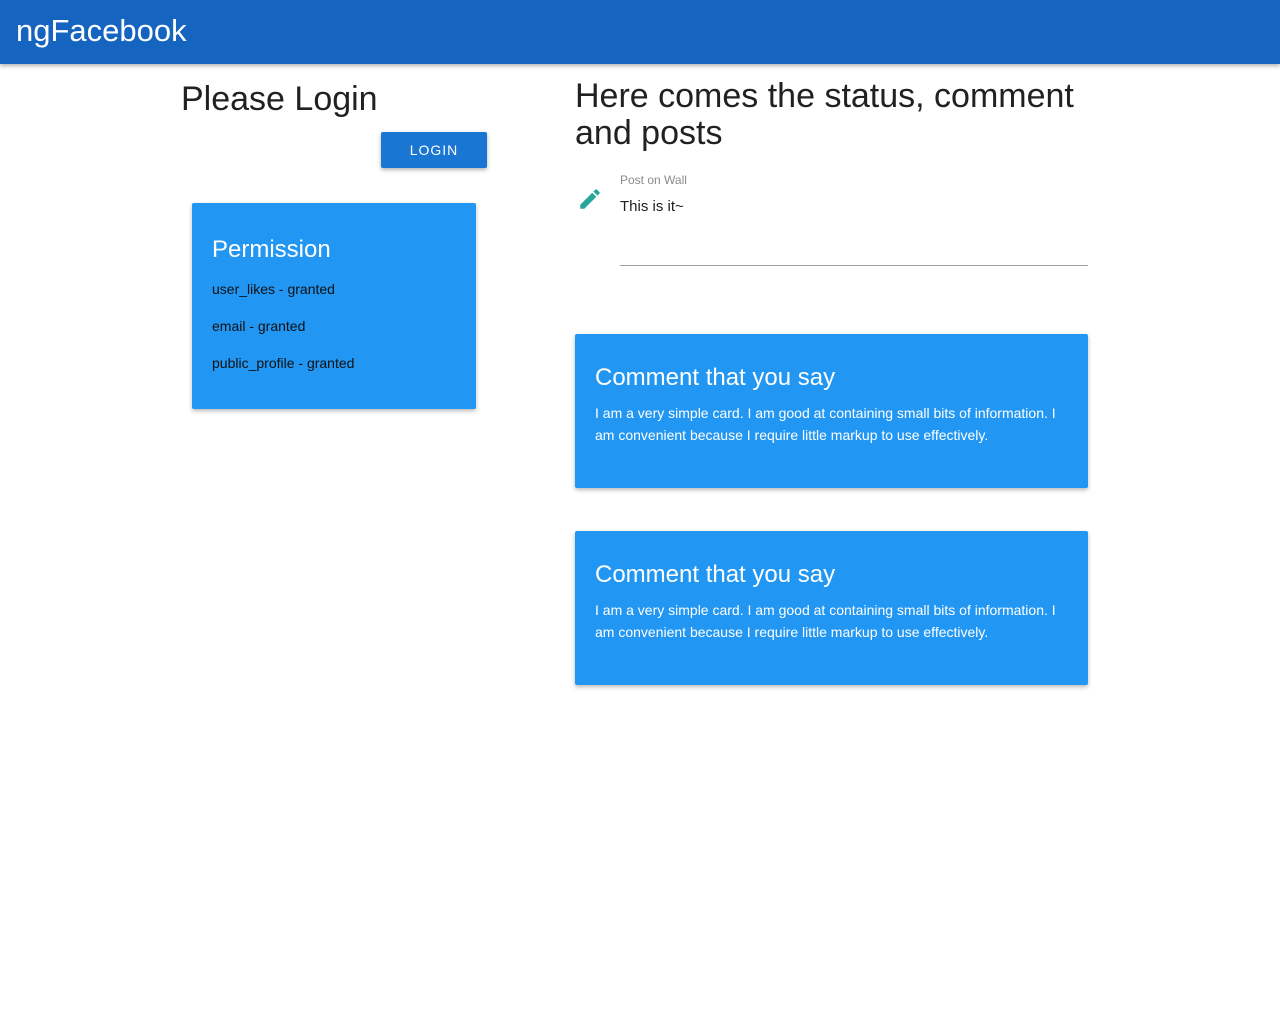 The width and height of the screenshot is (1280, 1024). I want to click on app-toolbar: ngFacebook, so click(640, 32).